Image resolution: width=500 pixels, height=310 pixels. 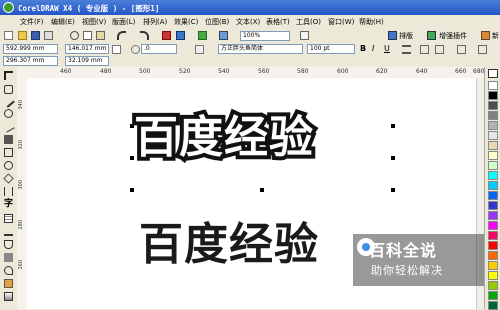 What do you see at coordinates (48, 35) in the screenshot?
I see `print-icon` at bounding box center [48, 35].